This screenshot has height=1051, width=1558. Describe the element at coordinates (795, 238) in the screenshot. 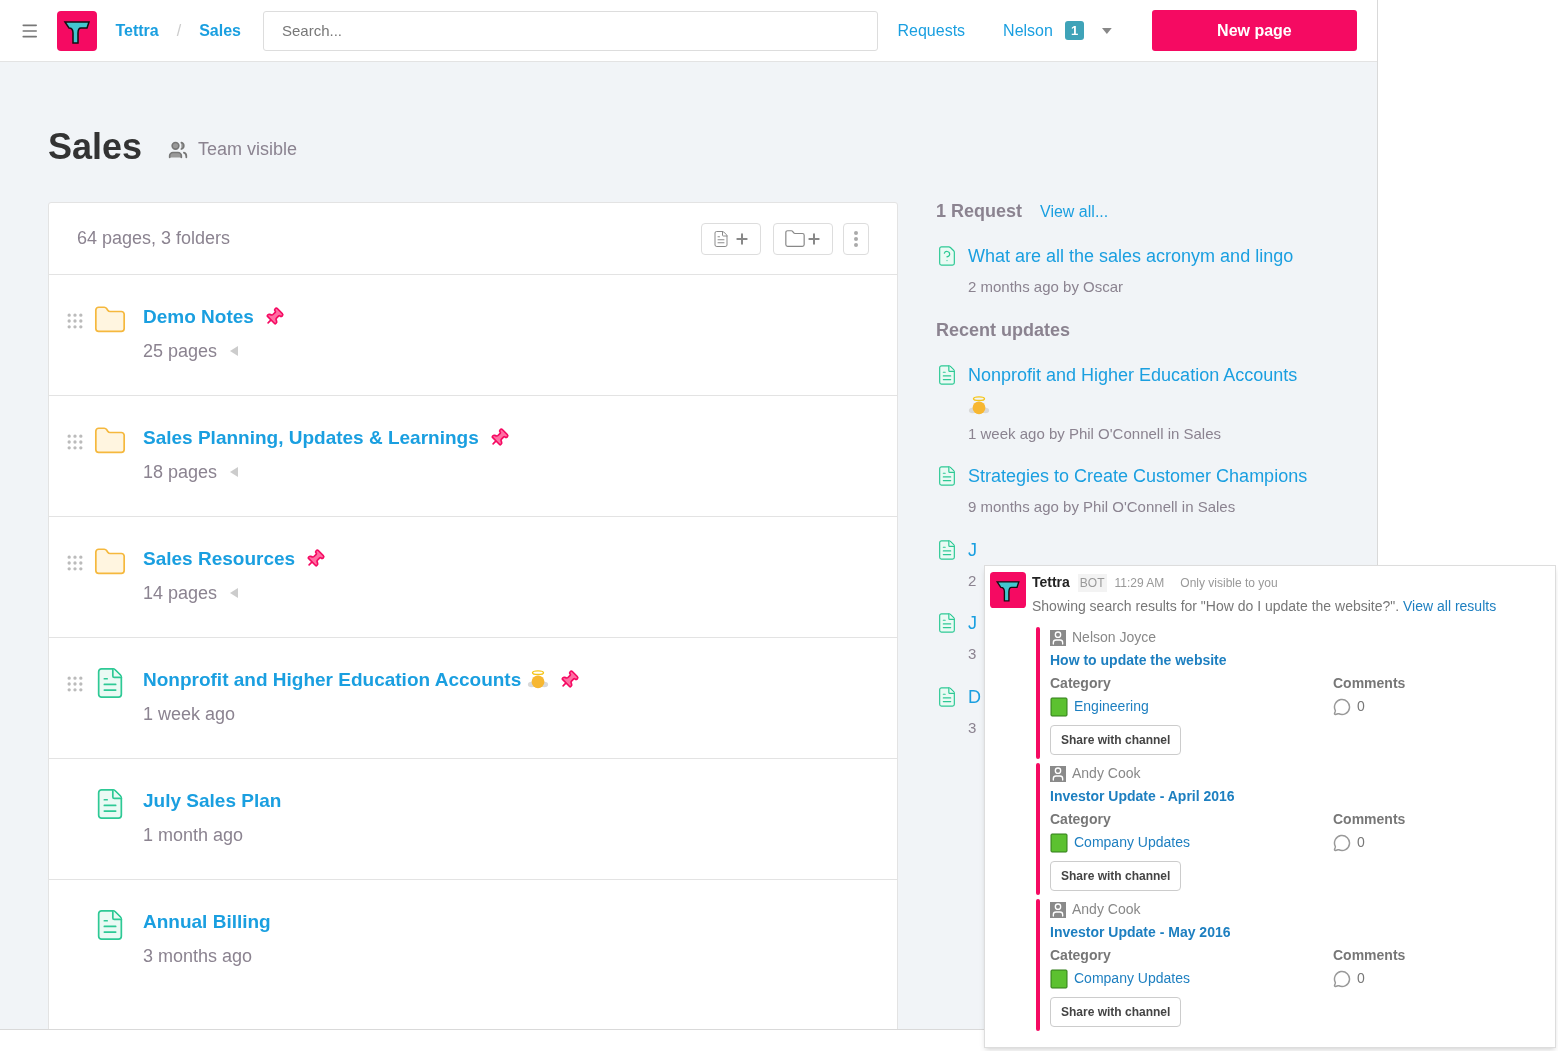

I see `folder-icon` at that location.